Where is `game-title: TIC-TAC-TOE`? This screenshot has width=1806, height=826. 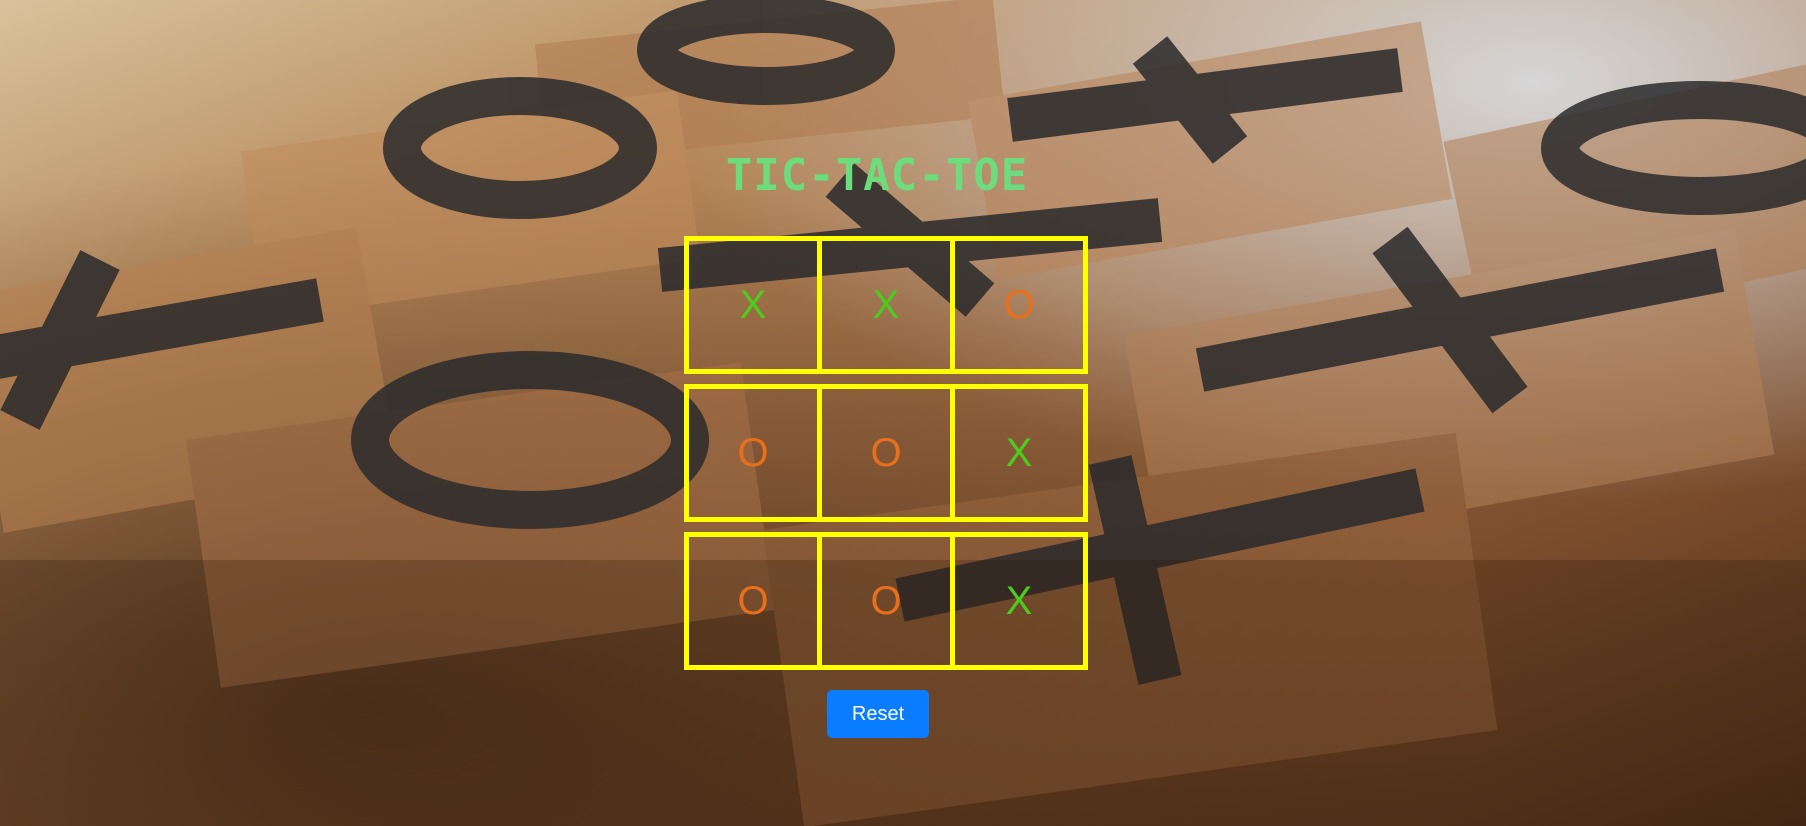
game-title: TIC-TAC-TOE is located at coordinates (877, 175).